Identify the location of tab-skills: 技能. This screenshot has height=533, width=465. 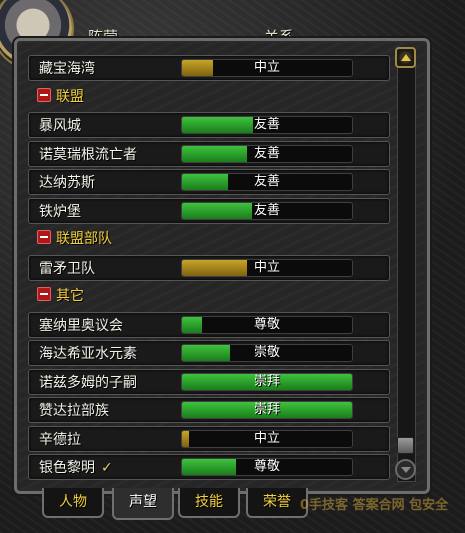
(209, 503).